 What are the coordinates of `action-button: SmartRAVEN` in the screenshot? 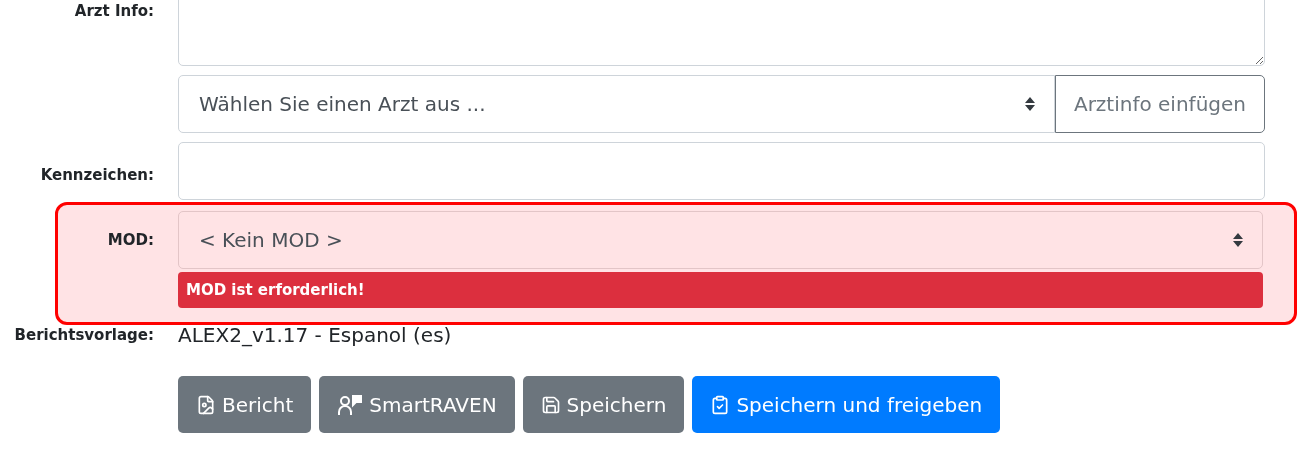 It's located at (417, 404).